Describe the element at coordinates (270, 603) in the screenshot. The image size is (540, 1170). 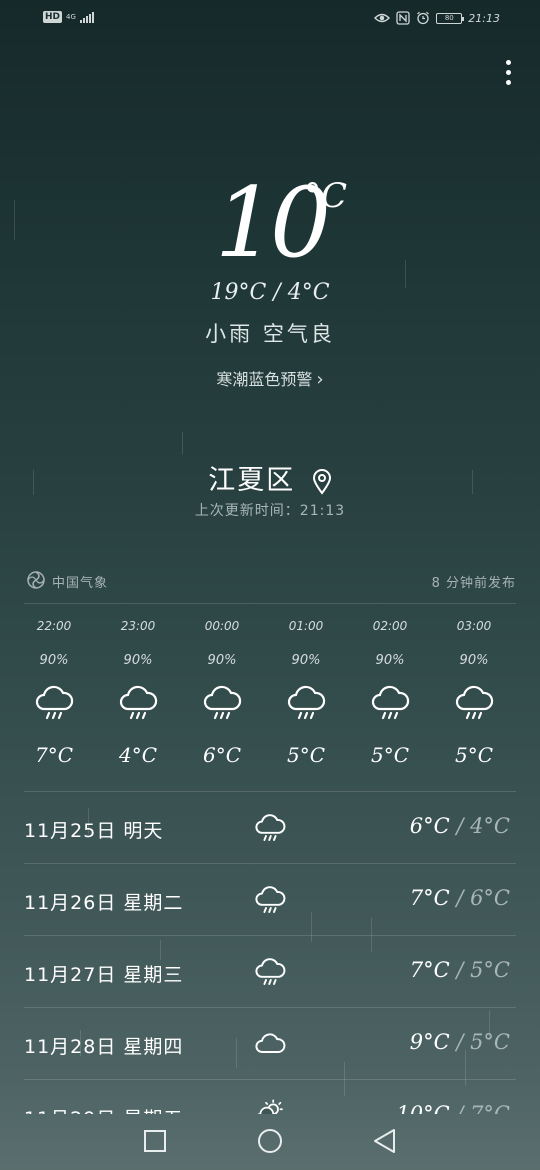
I see `divider` at that location.